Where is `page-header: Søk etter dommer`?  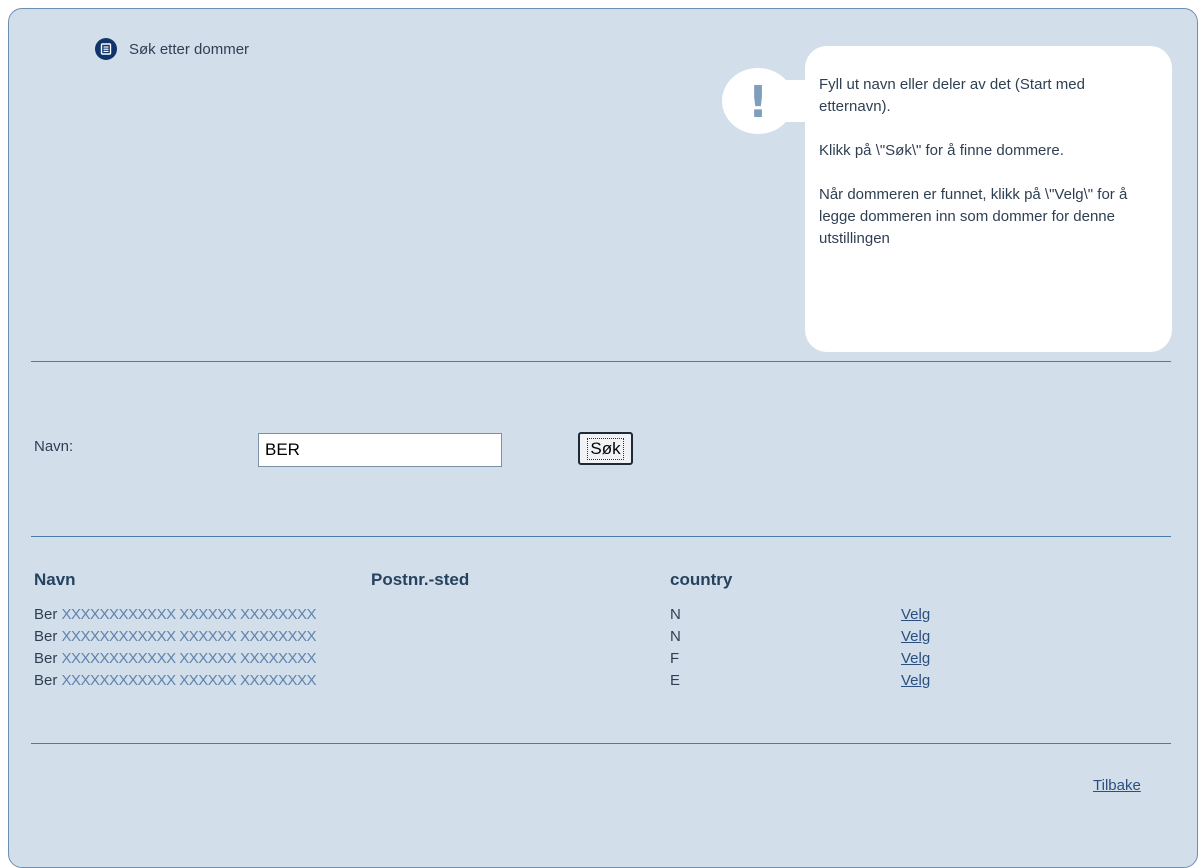 page-header: Søk etter dommer is located at coordinates (172, 49).